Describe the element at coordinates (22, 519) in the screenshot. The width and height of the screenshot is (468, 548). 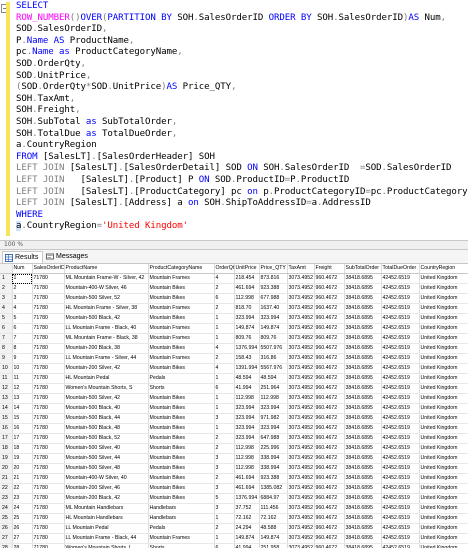
I see `table-cell: 25` at that location.